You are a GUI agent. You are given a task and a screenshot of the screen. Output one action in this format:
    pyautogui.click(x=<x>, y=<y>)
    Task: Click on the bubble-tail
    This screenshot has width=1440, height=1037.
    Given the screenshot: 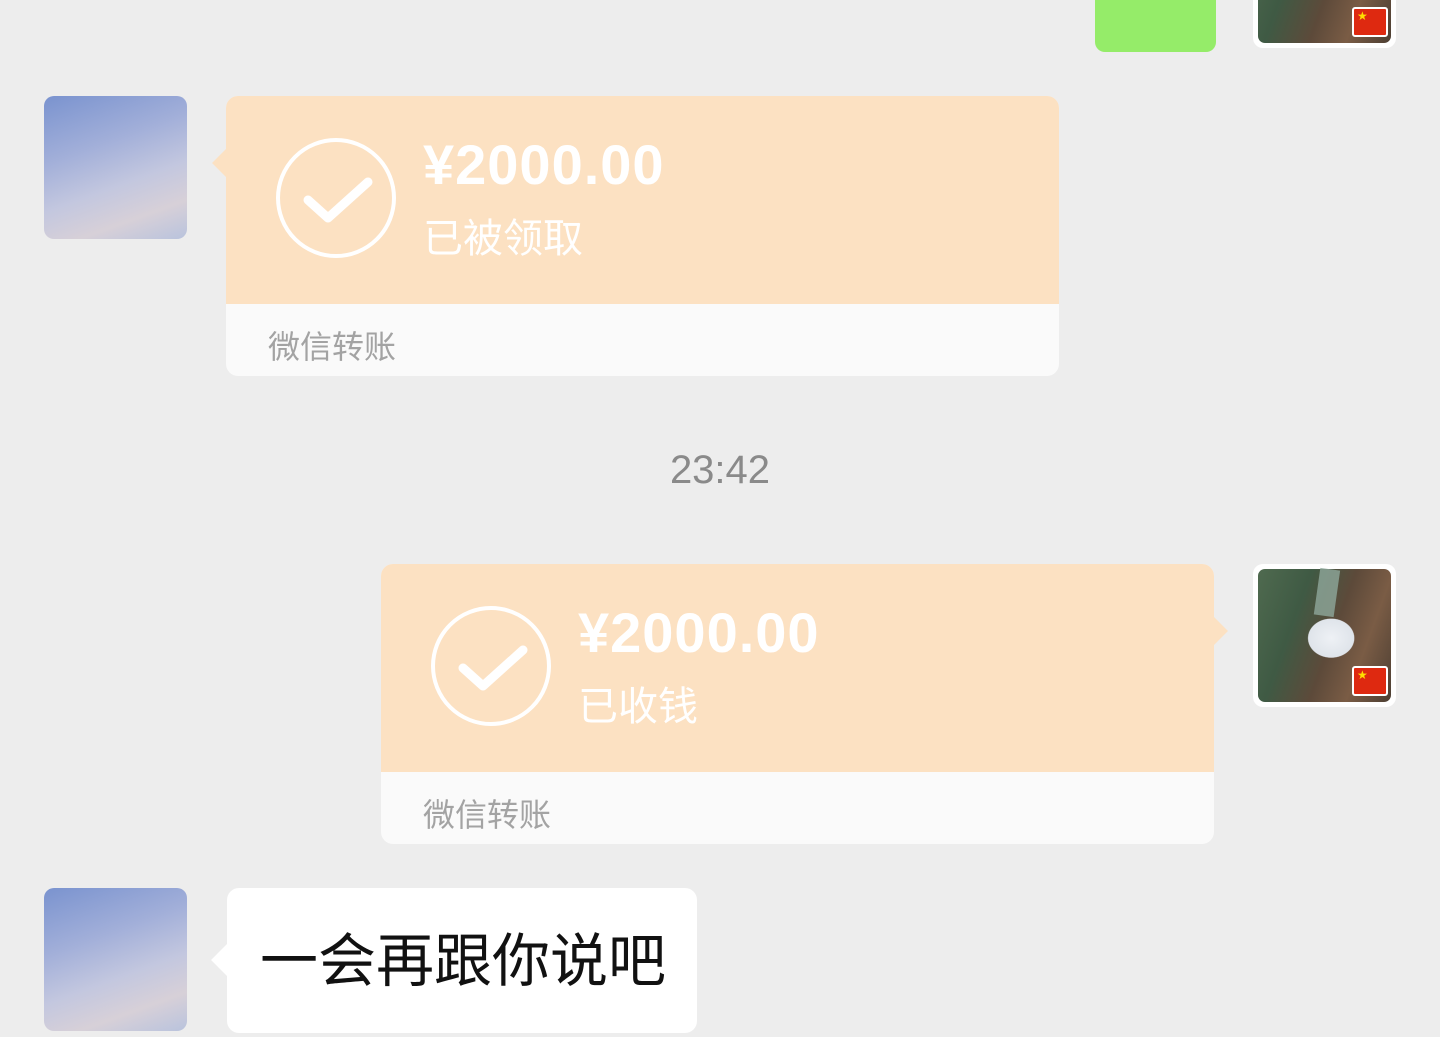 What is the action you would take?
    pyautogui.click(x=228, y=960)
    